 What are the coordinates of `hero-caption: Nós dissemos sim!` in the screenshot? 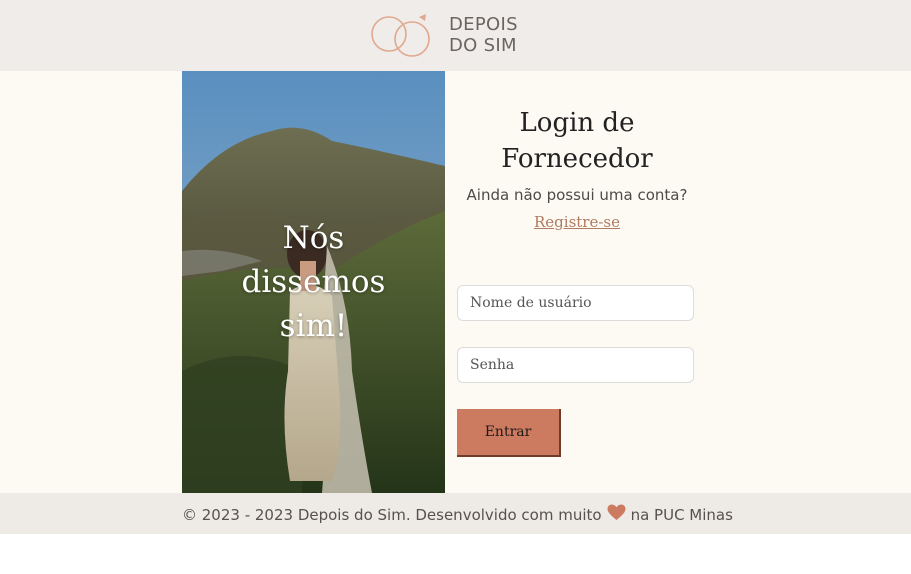 It's located at (313, 282).